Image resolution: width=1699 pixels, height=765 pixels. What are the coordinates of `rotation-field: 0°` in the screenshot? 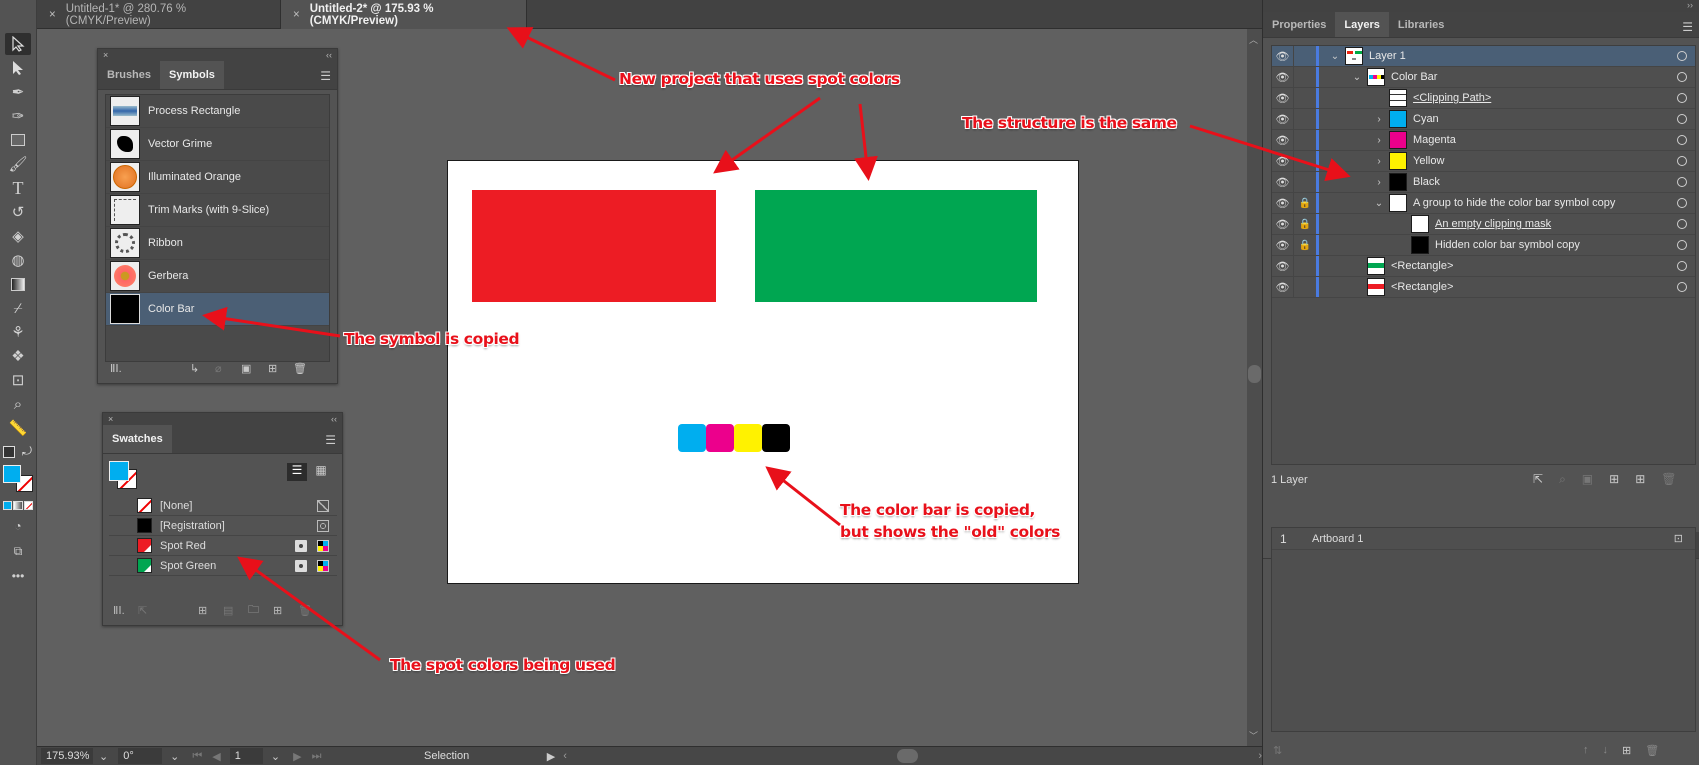 It's located at (140, 756).